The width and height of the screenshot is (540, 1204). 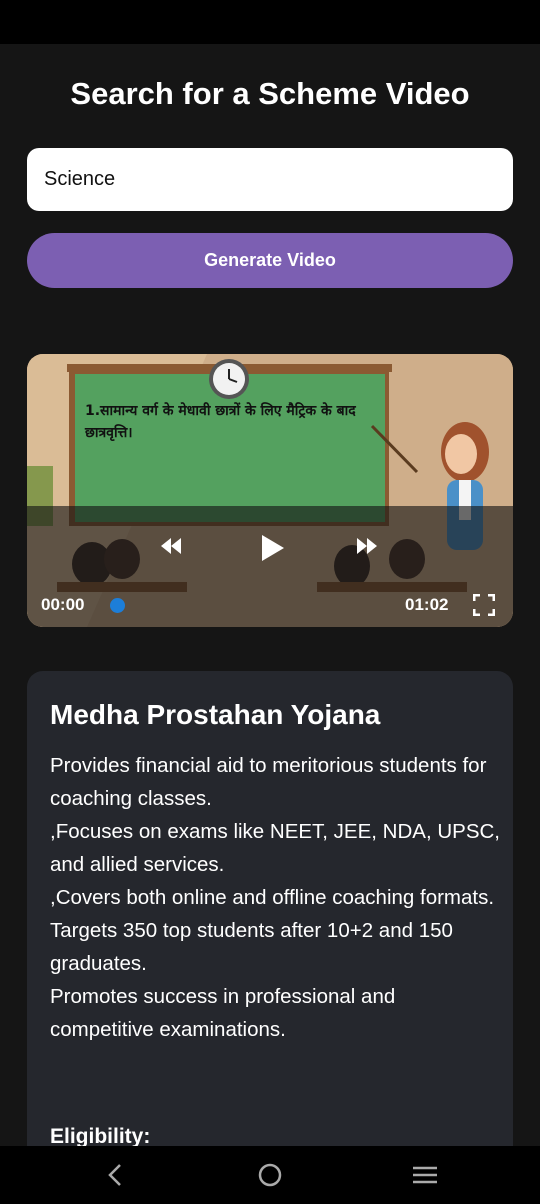 I want to click on rewind-icon, so click(x=171, y=546).